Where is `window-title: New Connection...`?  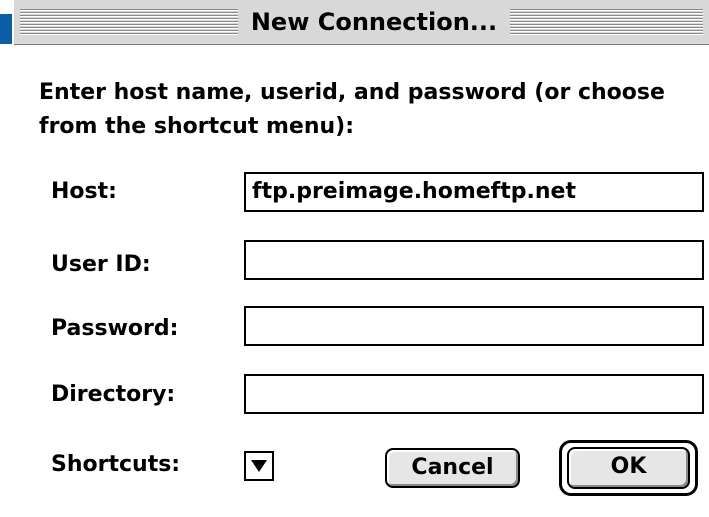
window-title: New Connection... is located at coordinates (374, 22).